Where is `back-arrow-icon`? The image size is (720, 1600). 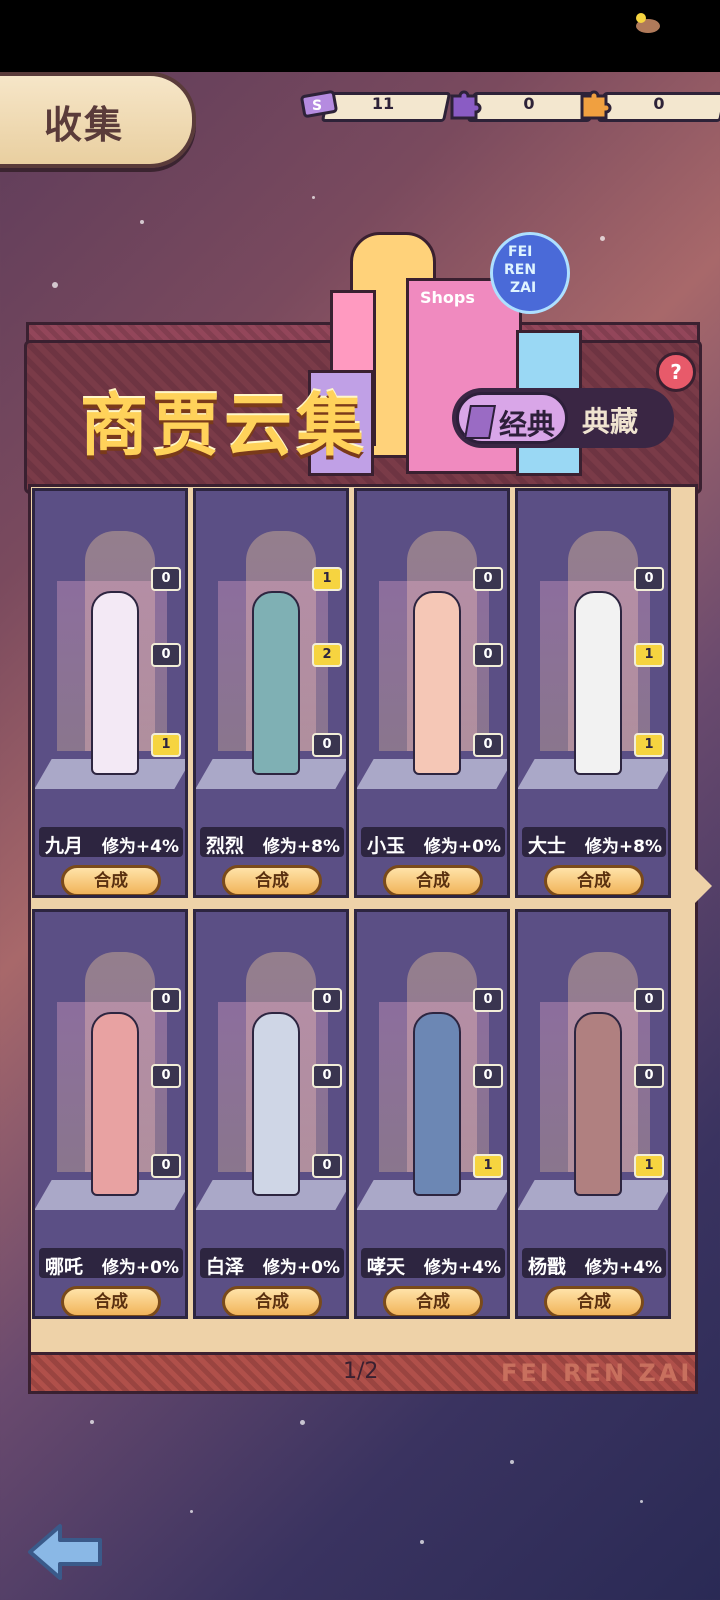 back-arrow-icon is located at coordinates (66, 1552).